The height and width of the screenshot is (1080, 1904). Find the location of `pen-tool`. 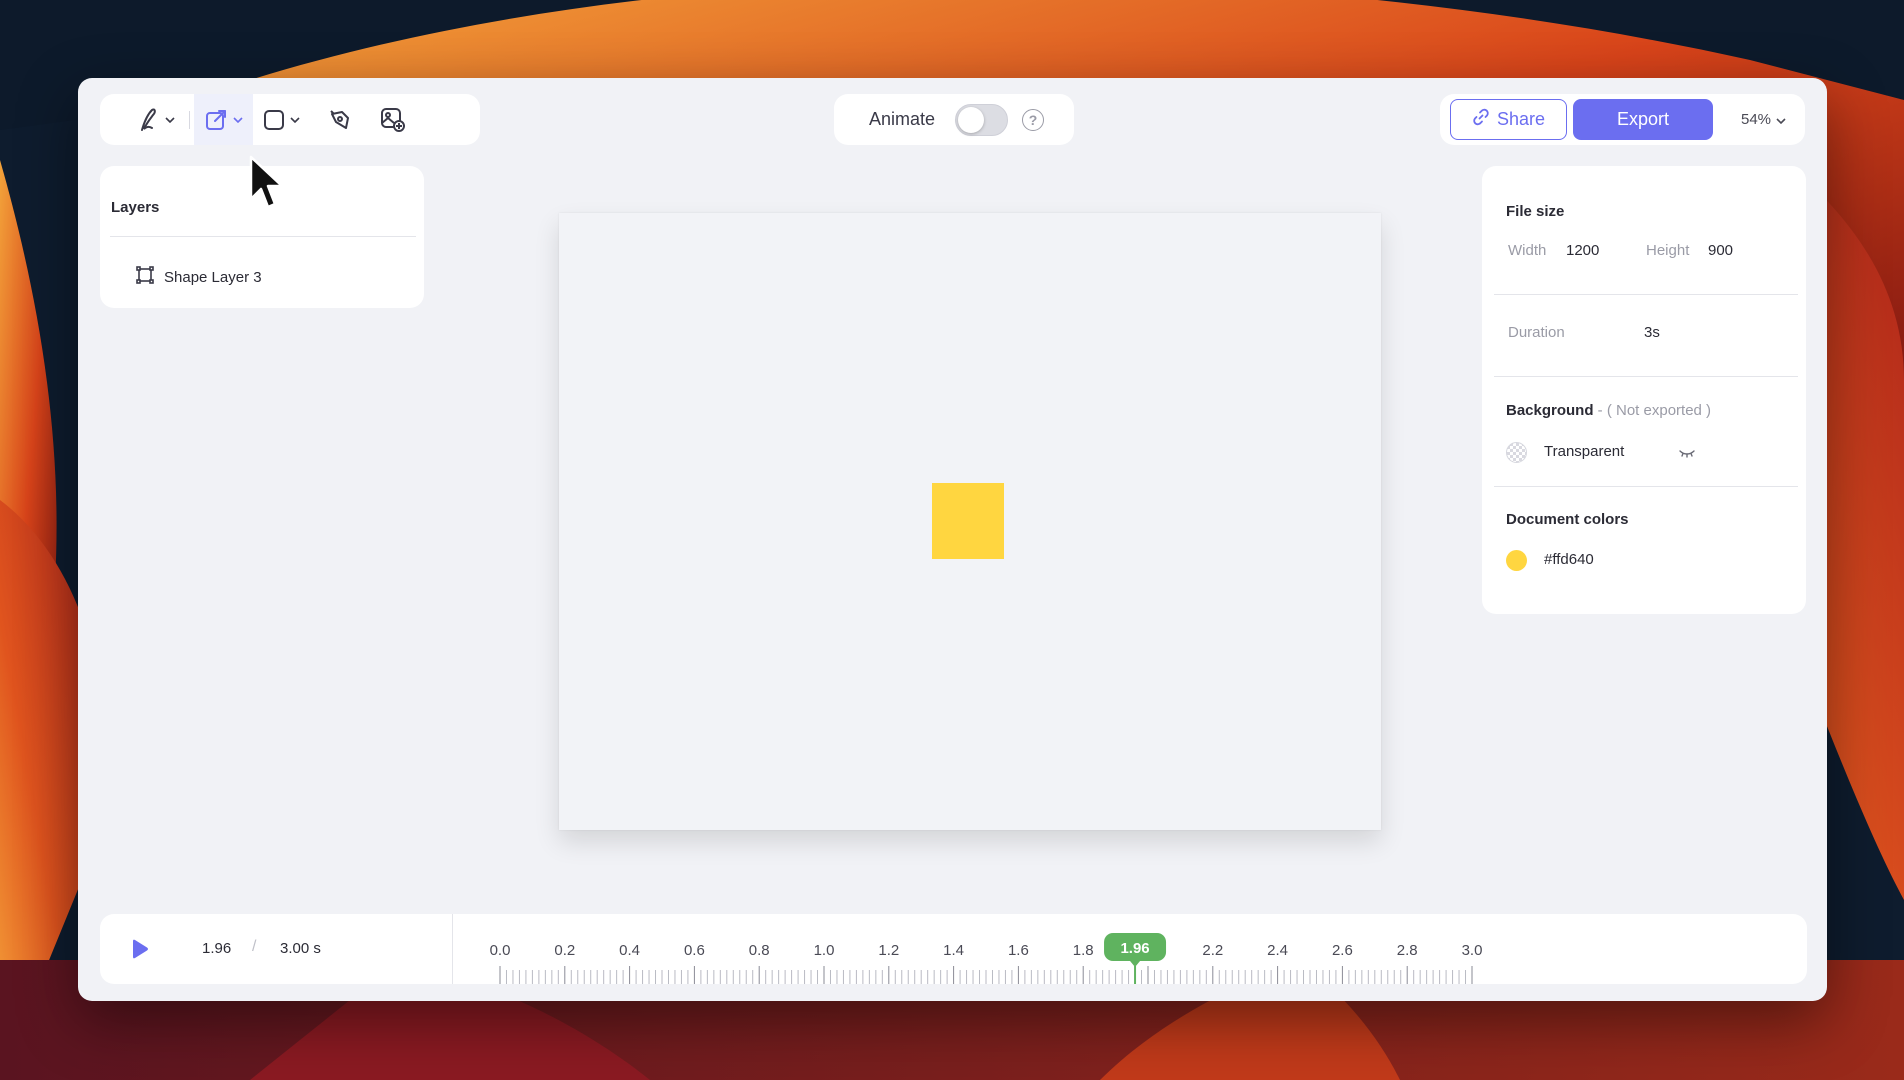

pen-tool is located at coordinates (156, 119).